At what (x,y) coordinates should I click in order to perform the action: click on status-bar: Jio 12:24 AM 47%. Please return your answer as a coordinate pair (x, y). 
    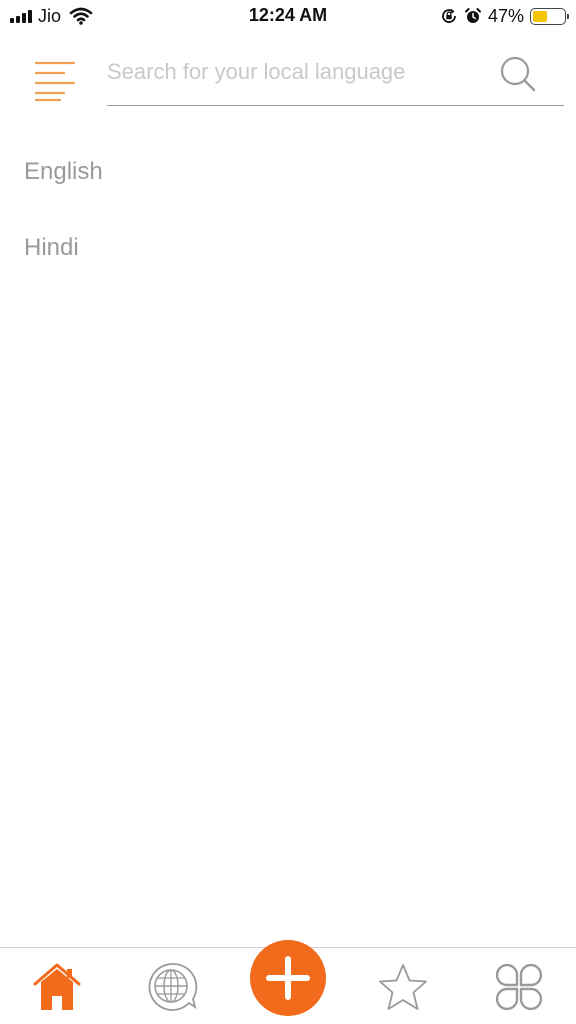
    Looking at the image, I should click on (288, 16).